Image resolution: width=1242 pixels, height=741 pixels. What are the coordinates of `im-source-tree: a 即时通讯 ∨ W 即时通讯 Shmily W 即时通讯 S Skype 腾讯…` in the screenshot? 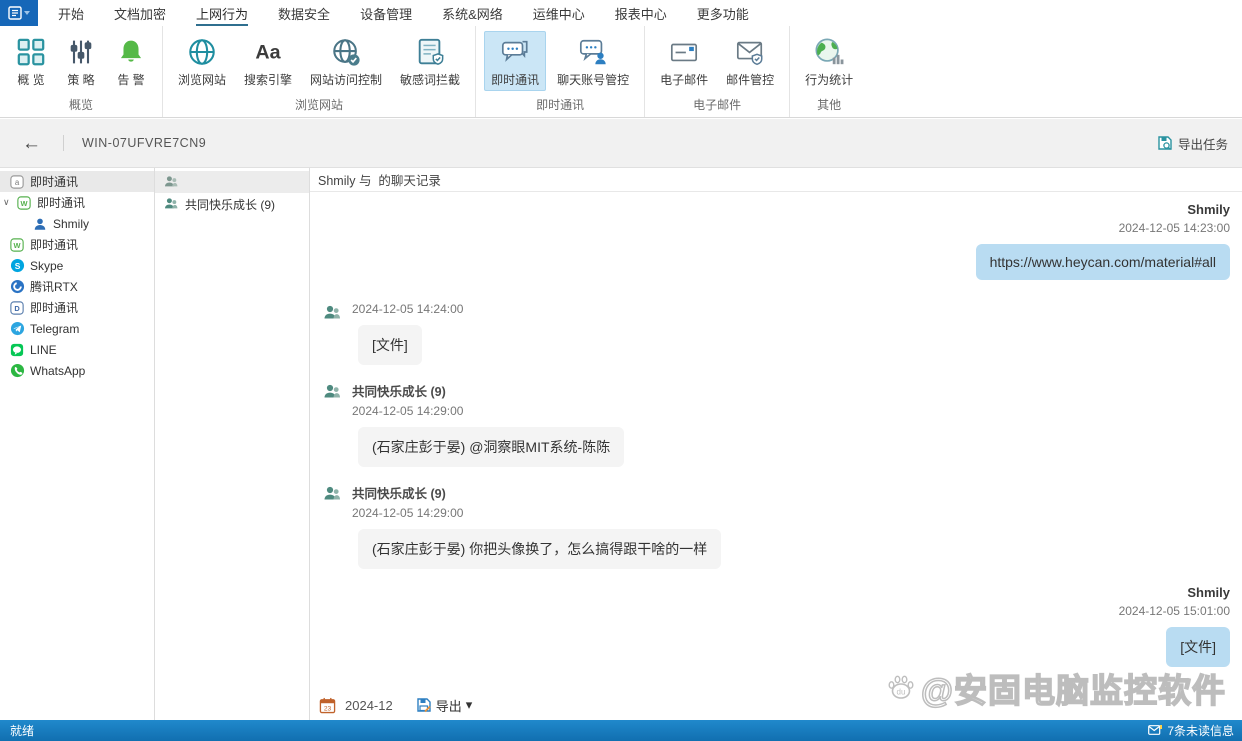 It's located at (77, 444).